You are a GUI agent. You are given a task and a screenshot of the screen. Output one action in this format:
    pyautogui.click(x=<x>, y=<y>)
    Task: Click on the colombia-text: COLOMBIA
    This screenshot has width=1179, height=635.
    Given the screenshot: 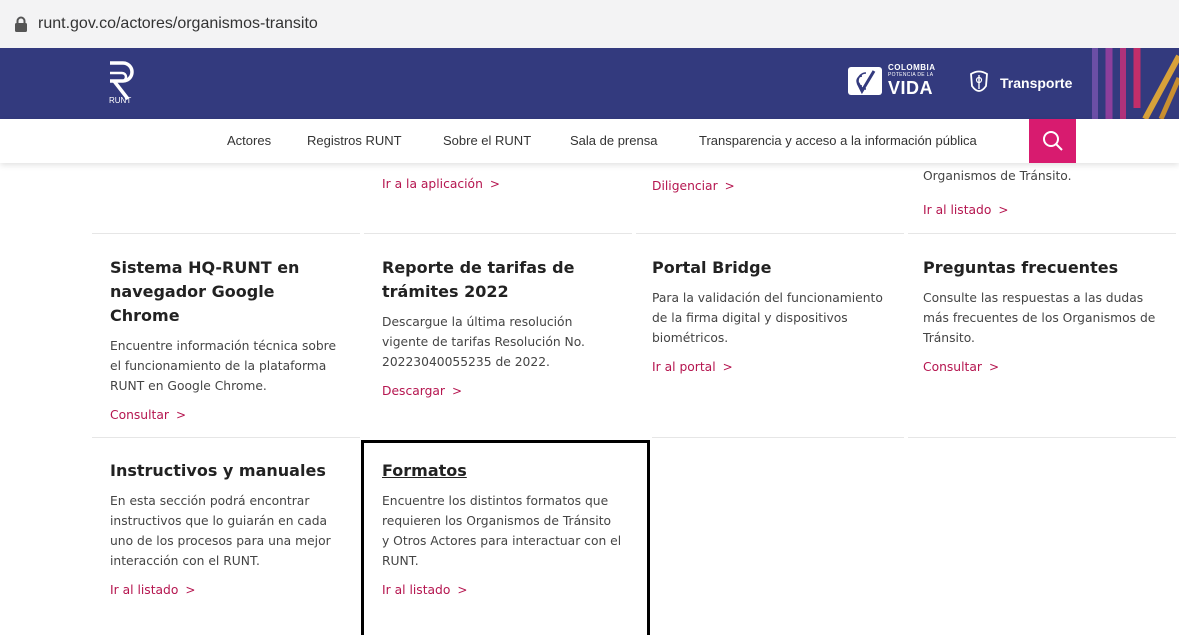 What is the action you would take?
    pyautogui.click(x=912, y=67)
    